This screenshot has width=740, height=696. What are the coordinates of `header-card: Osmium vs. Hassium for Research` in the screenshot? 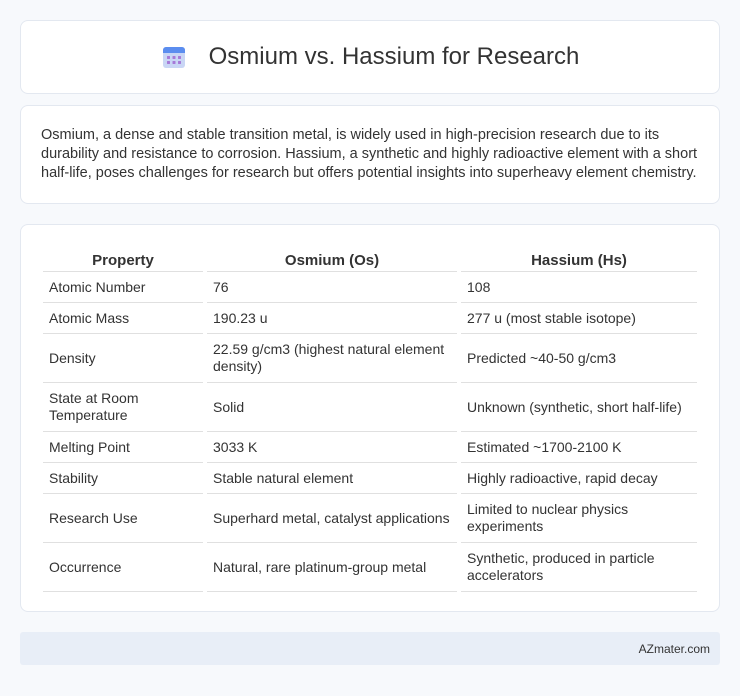 It's located at (370, 57).